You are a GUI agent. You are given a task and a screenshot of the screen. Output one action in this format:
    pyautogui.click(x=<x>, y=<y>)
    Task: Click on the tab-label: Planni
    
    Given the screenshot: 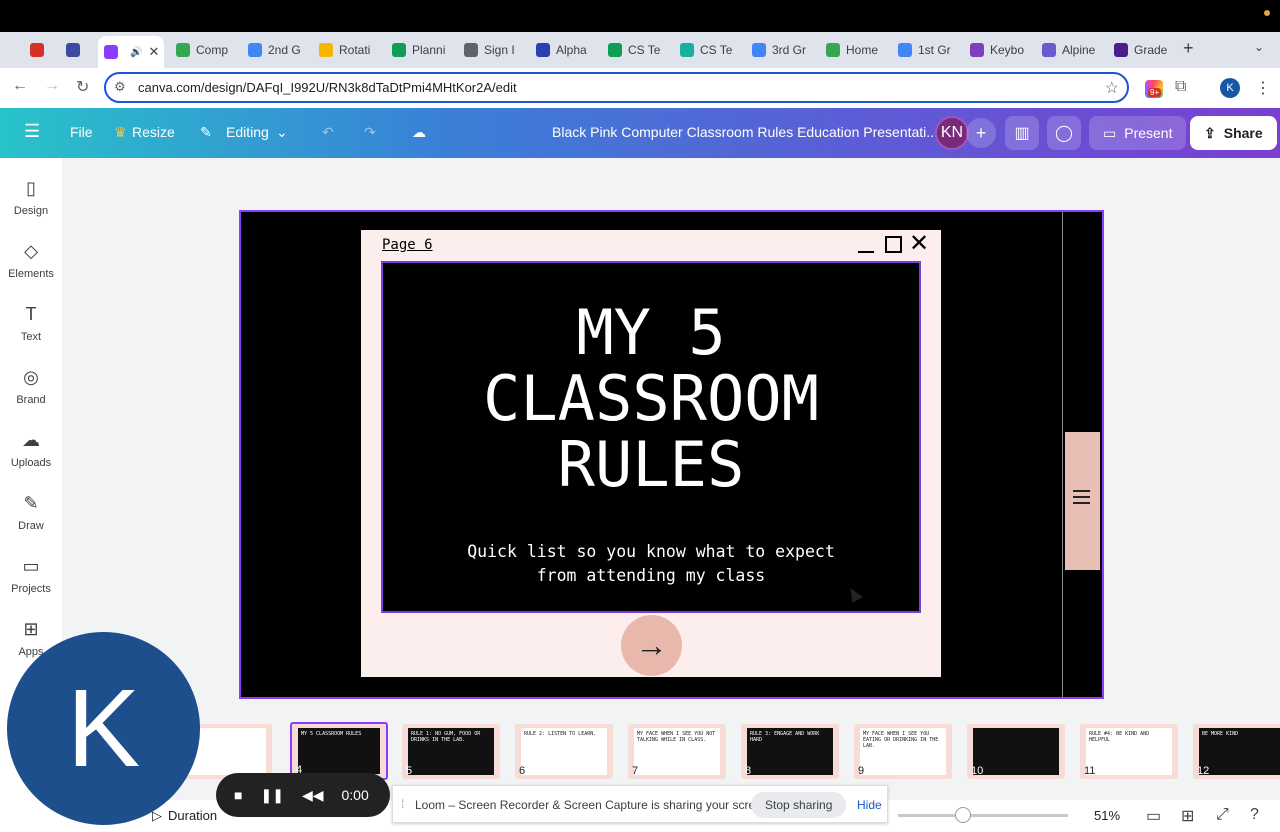 What is the action you would take?
    pyautogui.click(x=429, y=50)
    